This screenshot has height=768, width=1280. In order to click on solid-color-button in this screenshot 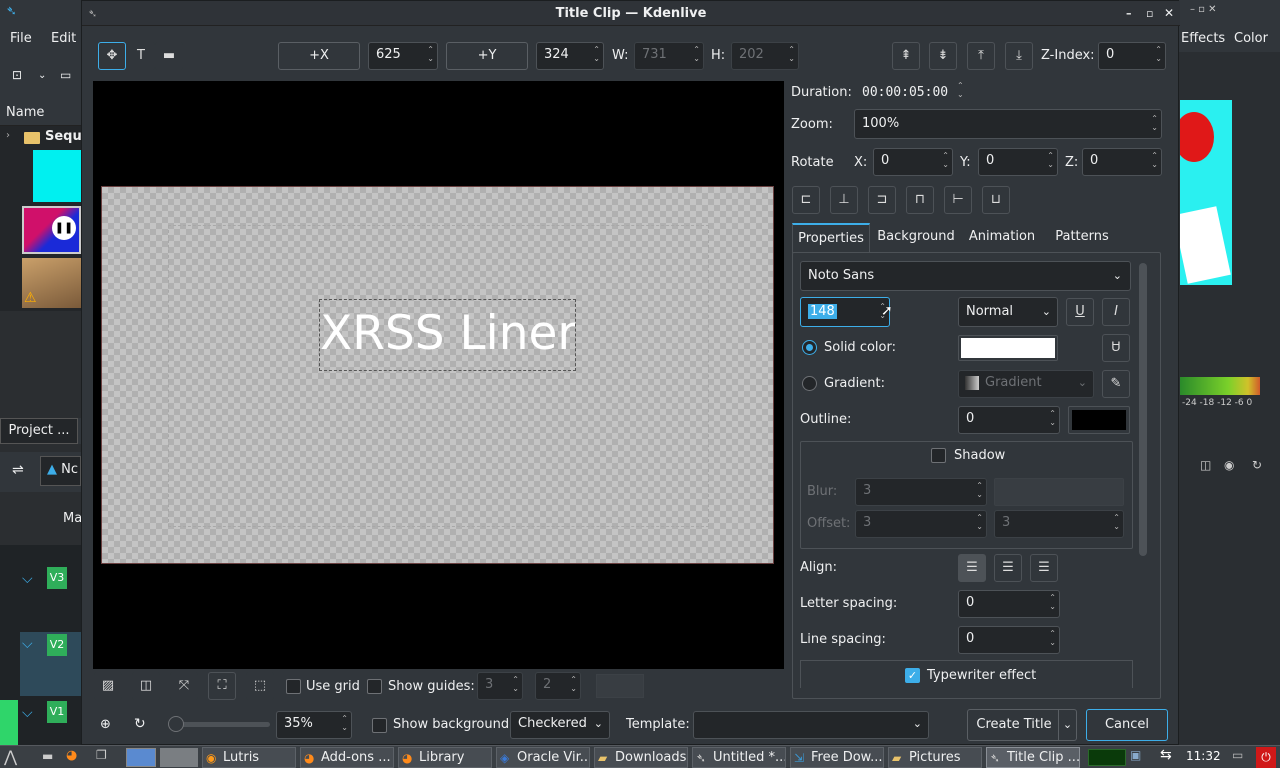, I will do `click(1008, 348)`.